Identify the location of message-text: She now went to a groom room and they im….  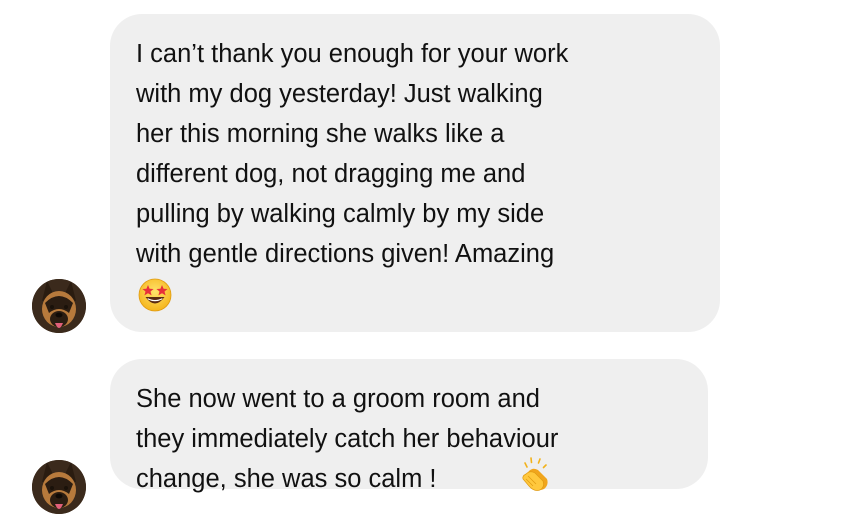
(347, 439).